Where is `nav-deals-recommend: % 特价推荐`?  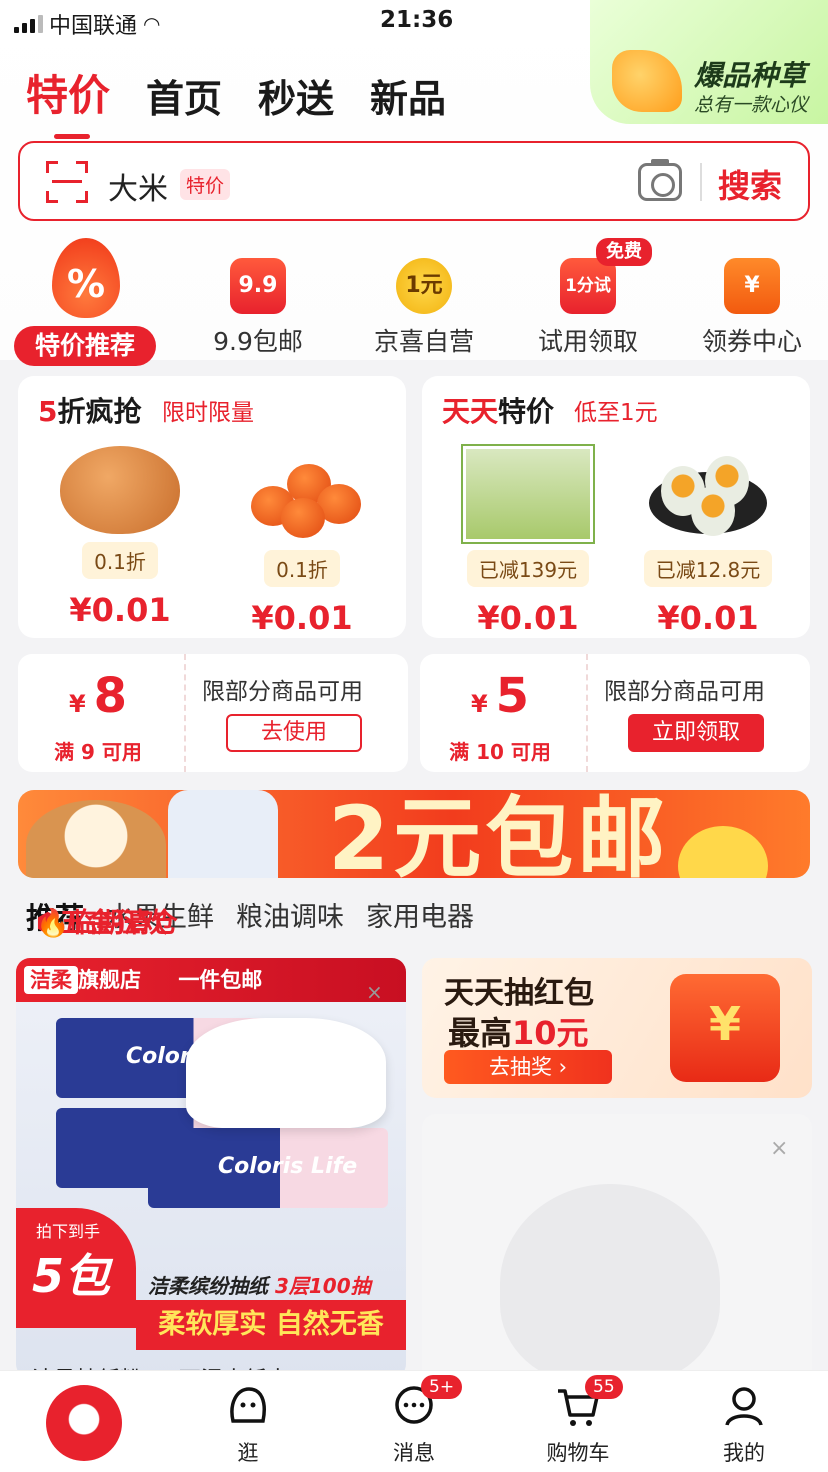
nav-deals-recommend: % 特价推荐 is located at coordinates (85, 302).